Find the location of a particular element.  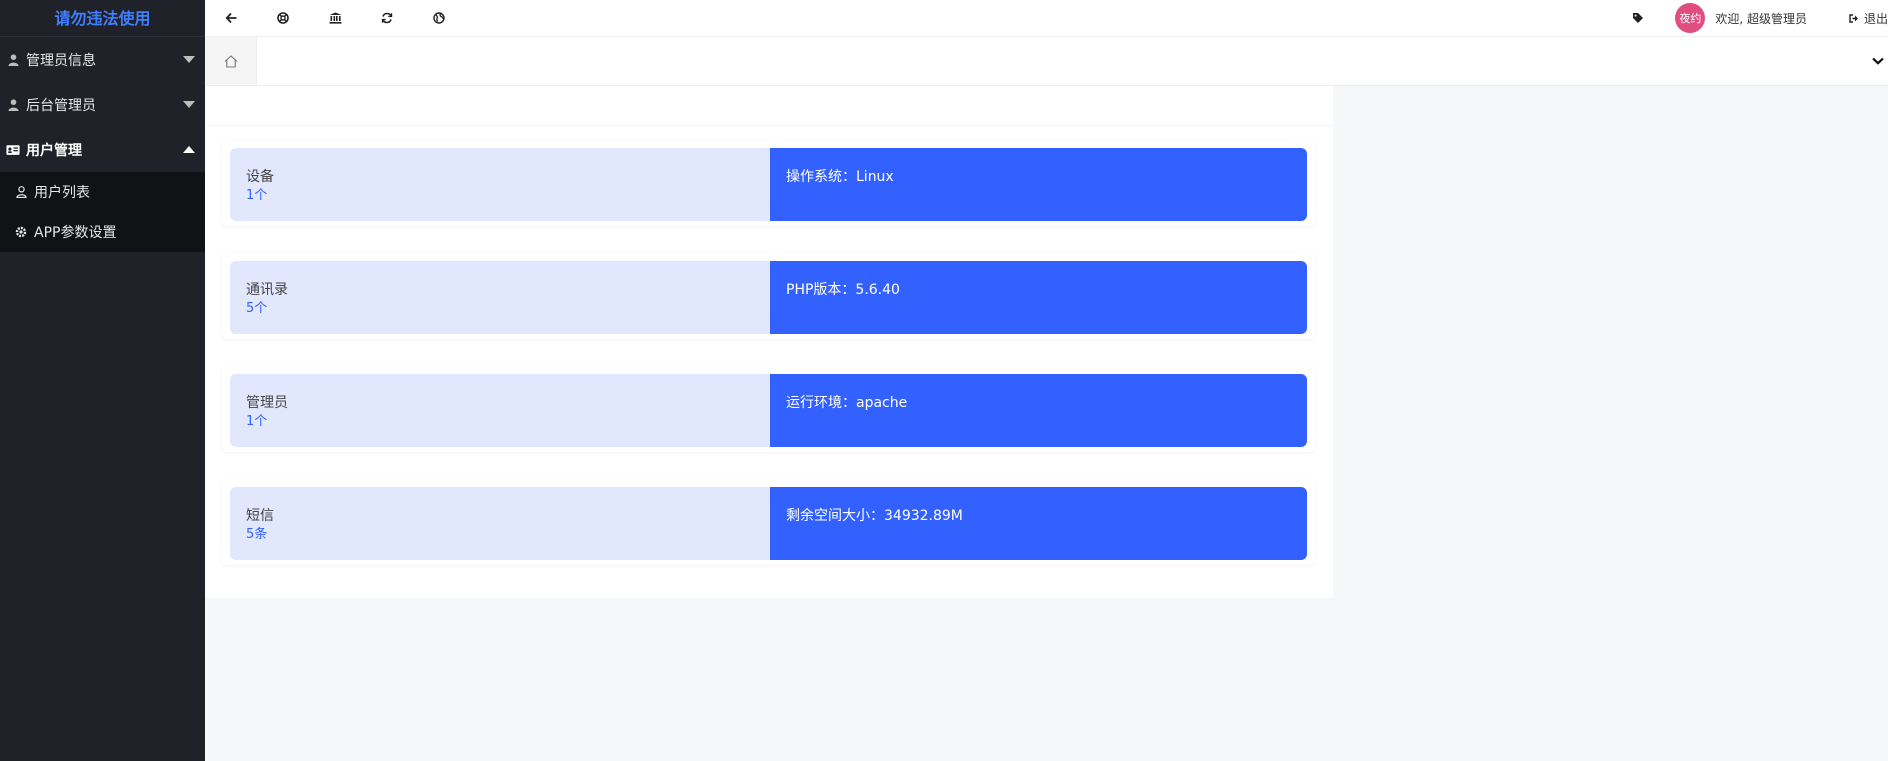

stat-card-contacts: 通讯录 5个 PHP版本：5.6.40 is located at coordinates (768, 296).